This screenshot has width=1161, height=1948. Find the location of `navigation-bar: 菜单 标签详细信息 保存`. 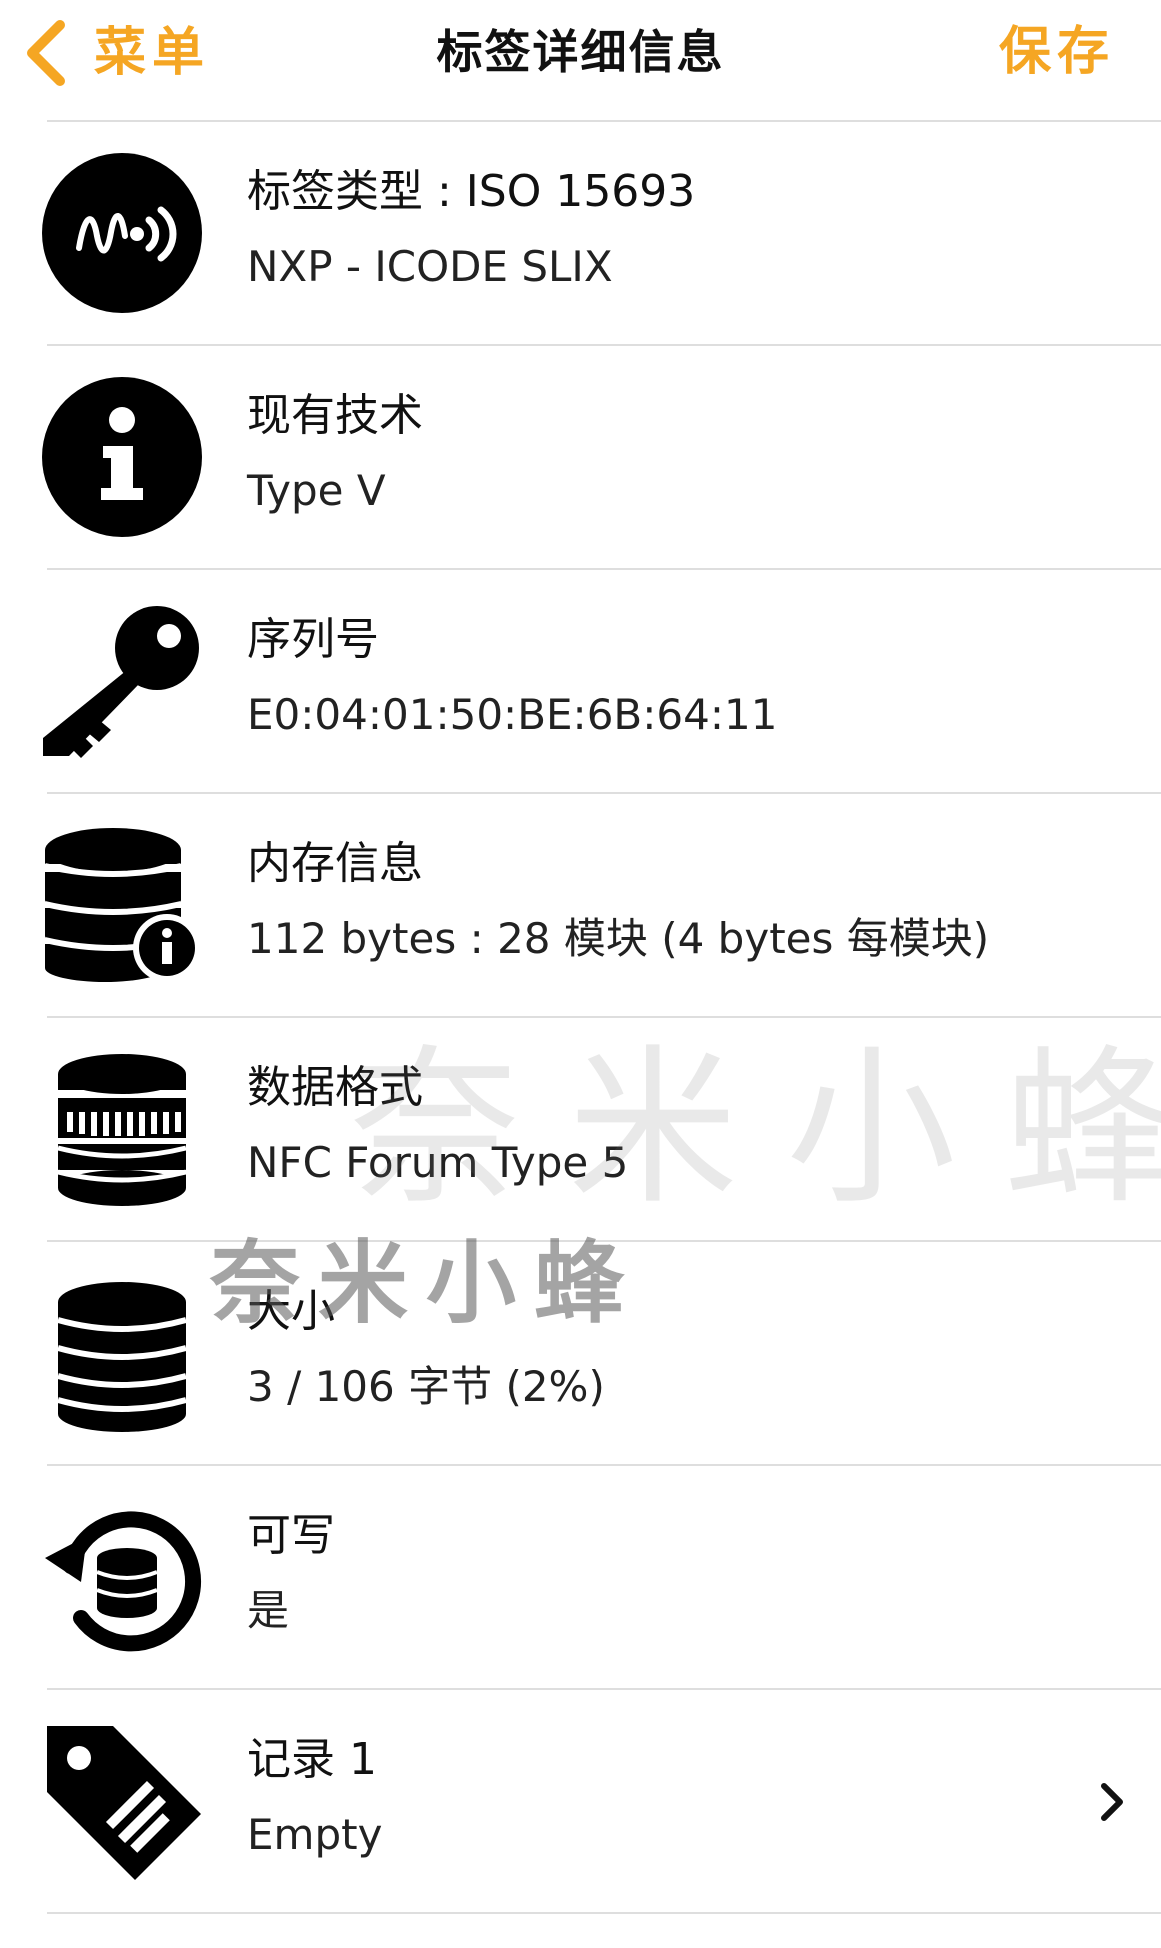

navigation-bar: 菜单 标签详细信息 保存 is located at coordinates (580, 60).